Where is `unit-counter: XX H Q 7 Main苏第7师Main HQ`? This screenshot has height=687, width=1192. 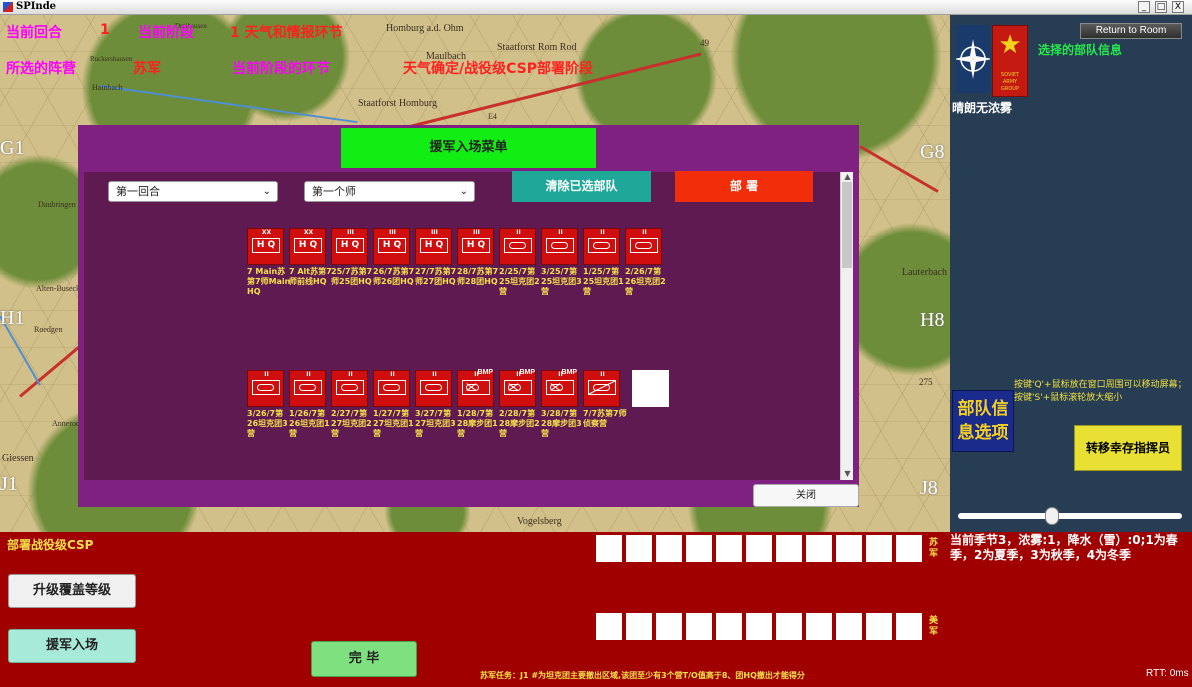 unit-counter: XX H Q 7 Main苏第7师Main HQ is located at coordinates (268, 262).